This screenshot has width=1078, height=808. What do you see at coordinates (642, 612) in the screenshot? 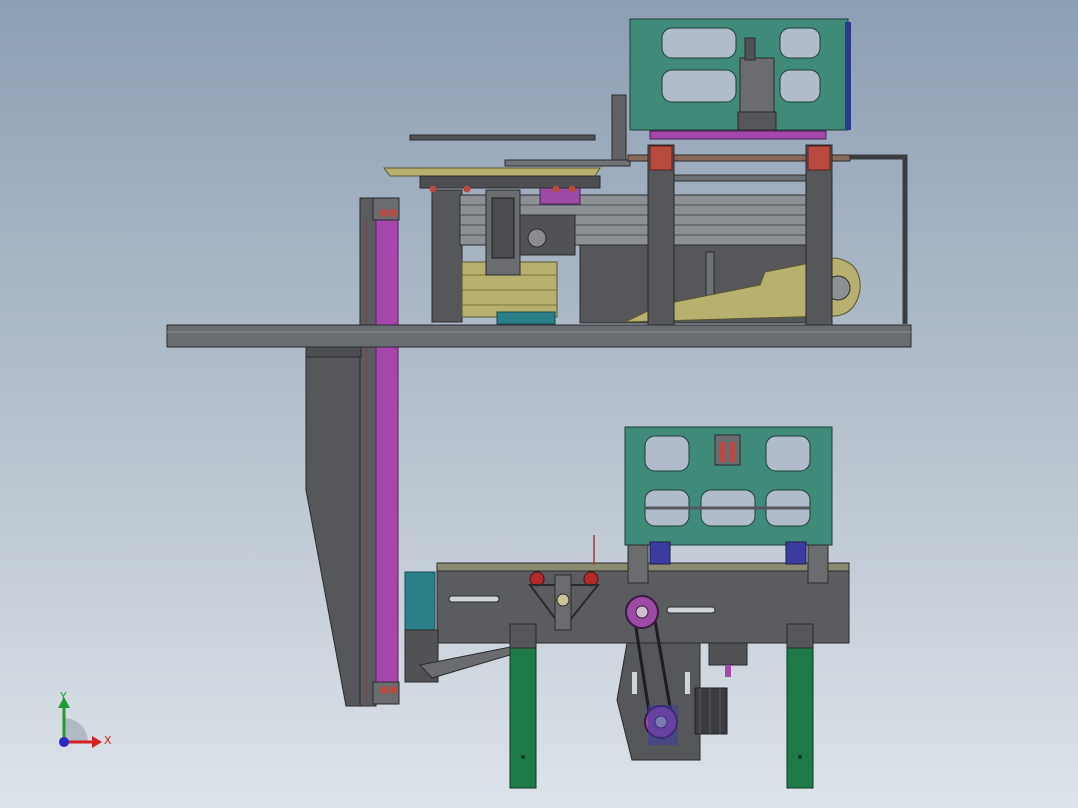
I see `drive-pulley-hub` at bounding box center [642, 612].